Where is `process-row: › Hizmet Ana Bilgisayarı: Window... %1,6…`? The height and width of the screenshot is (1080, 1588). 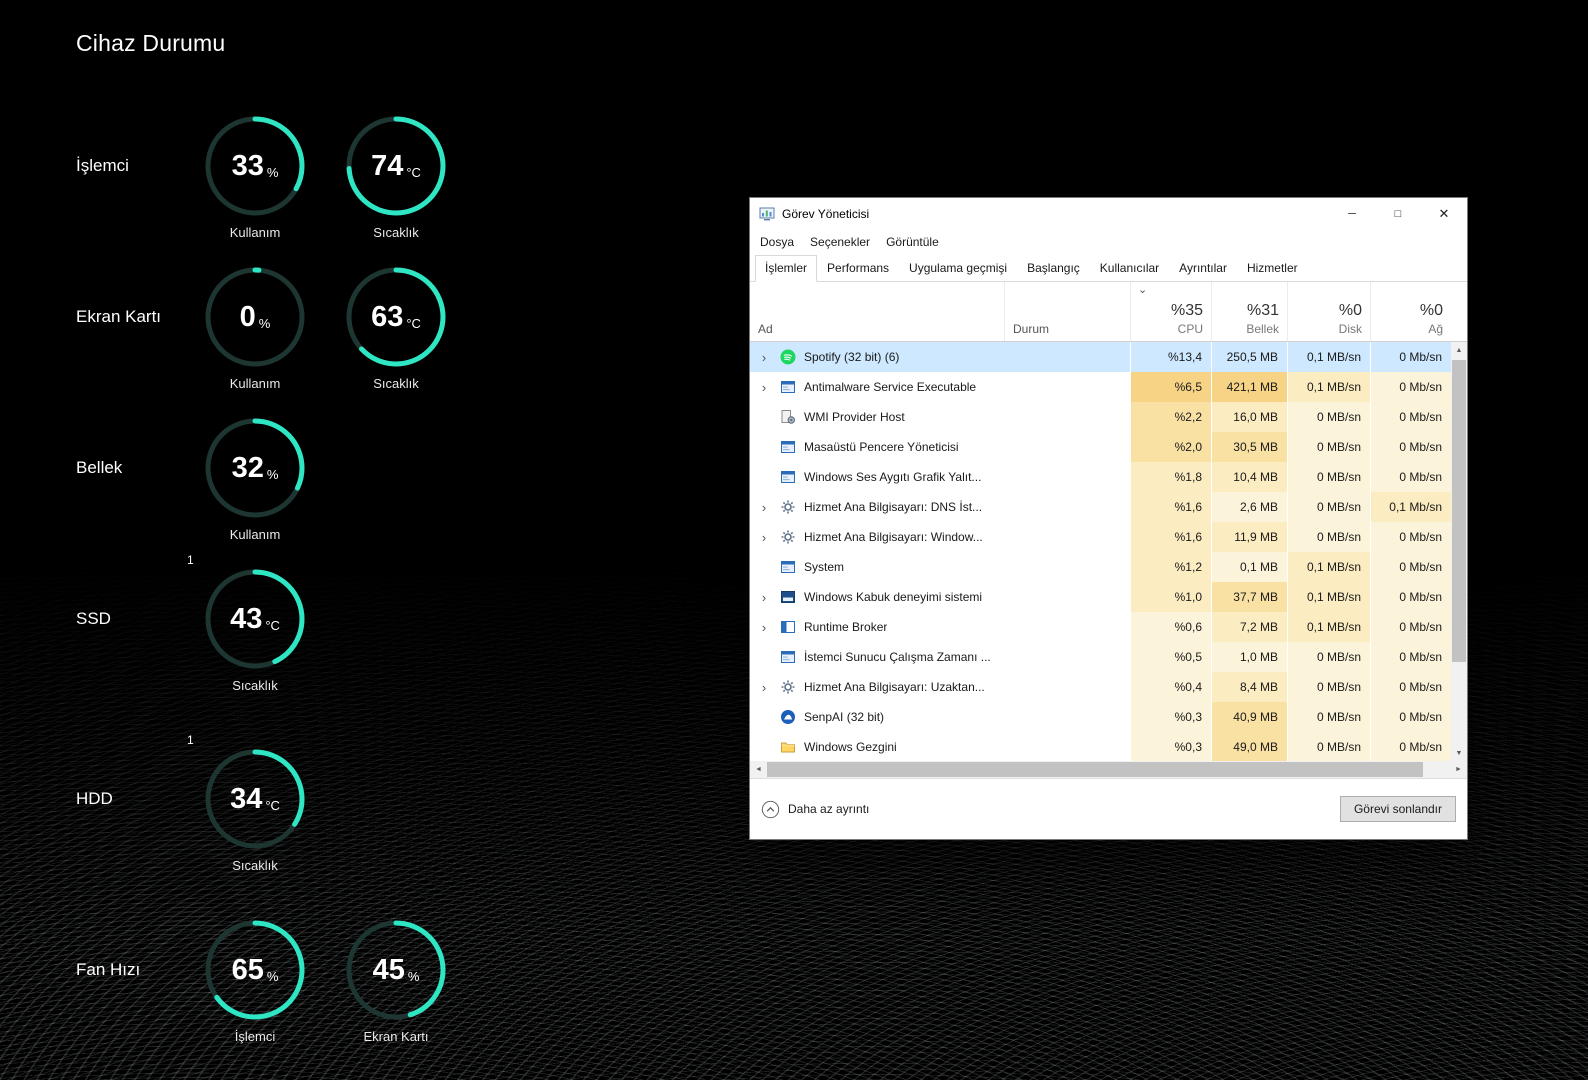 process-row: › Hizmet Ana Bilgisayarı: Window... %1,6… is located at coordinates (1108, 537).